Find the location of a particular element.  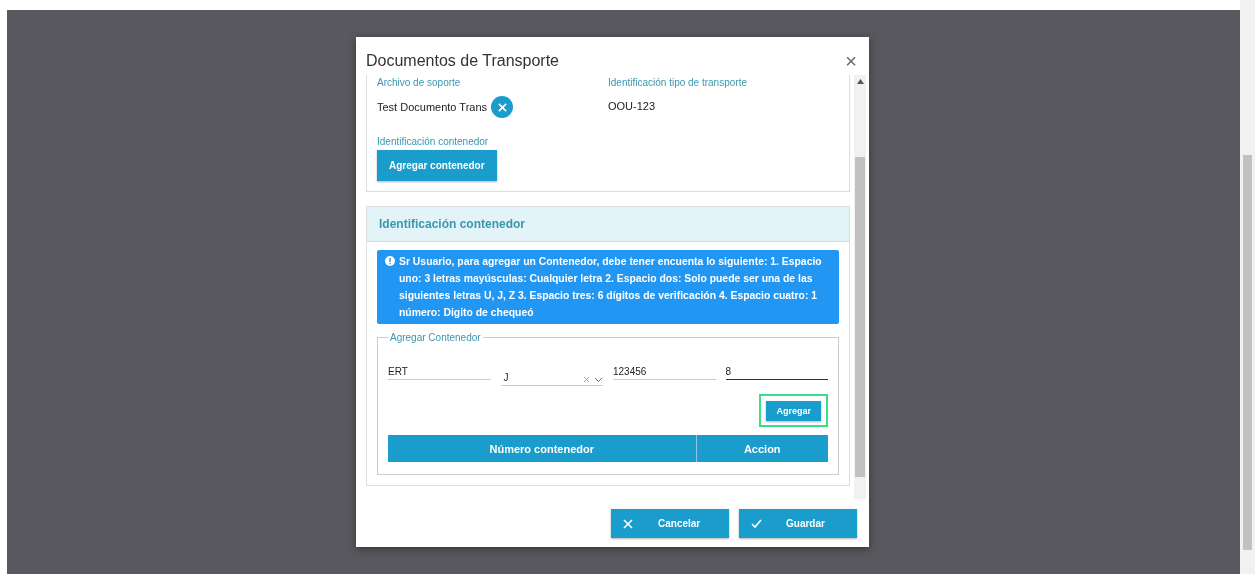

remove-file-button is located at coordinates (502, 107).